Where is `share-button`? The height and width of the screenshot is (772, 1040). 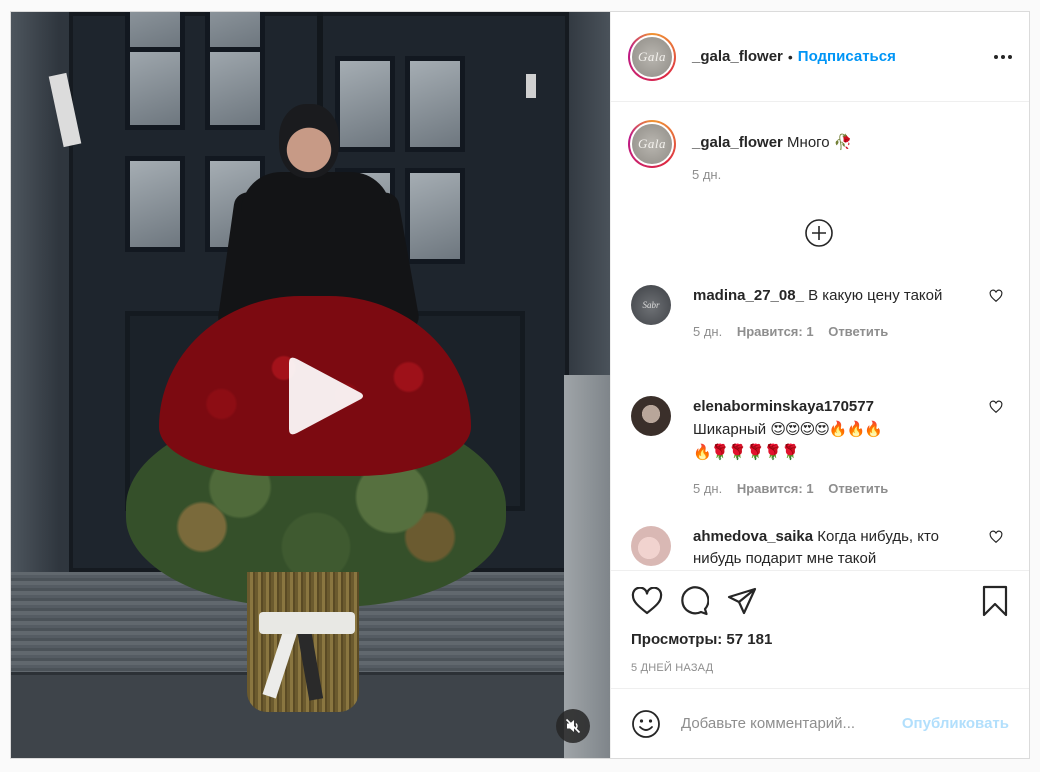 share-button is located at coordinates (744, 601).